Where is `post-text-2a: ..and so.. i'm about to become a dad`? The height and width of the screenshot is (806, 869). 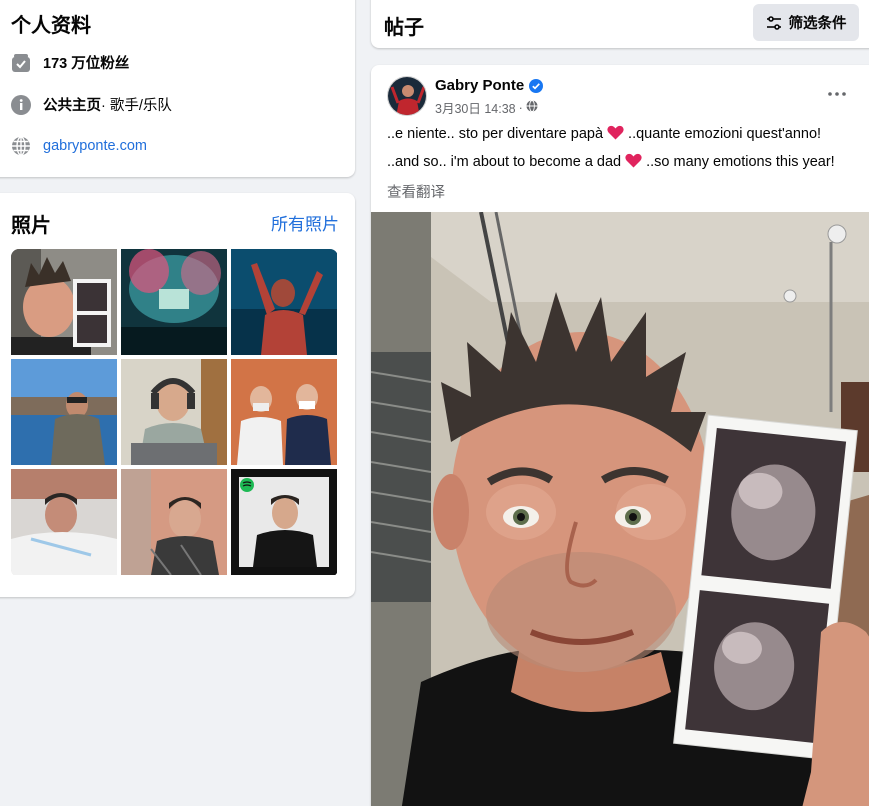
post-text-2a: ..and so.. i'm about to become a dad is located at coordinates (504, 162).